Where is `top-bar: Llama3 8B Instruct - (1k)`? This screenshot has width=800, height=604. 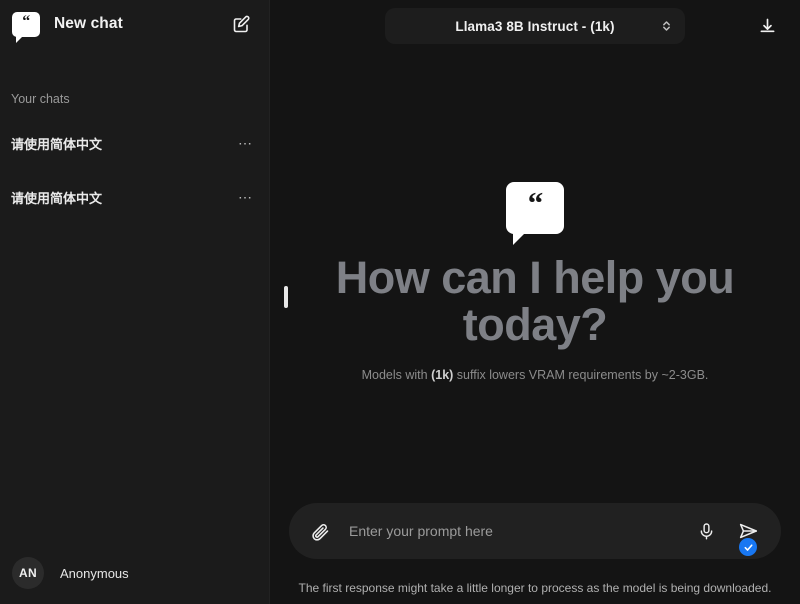
top-bar: Llama3 8B Instruct - (1k) is located at coordinates (535, 26).